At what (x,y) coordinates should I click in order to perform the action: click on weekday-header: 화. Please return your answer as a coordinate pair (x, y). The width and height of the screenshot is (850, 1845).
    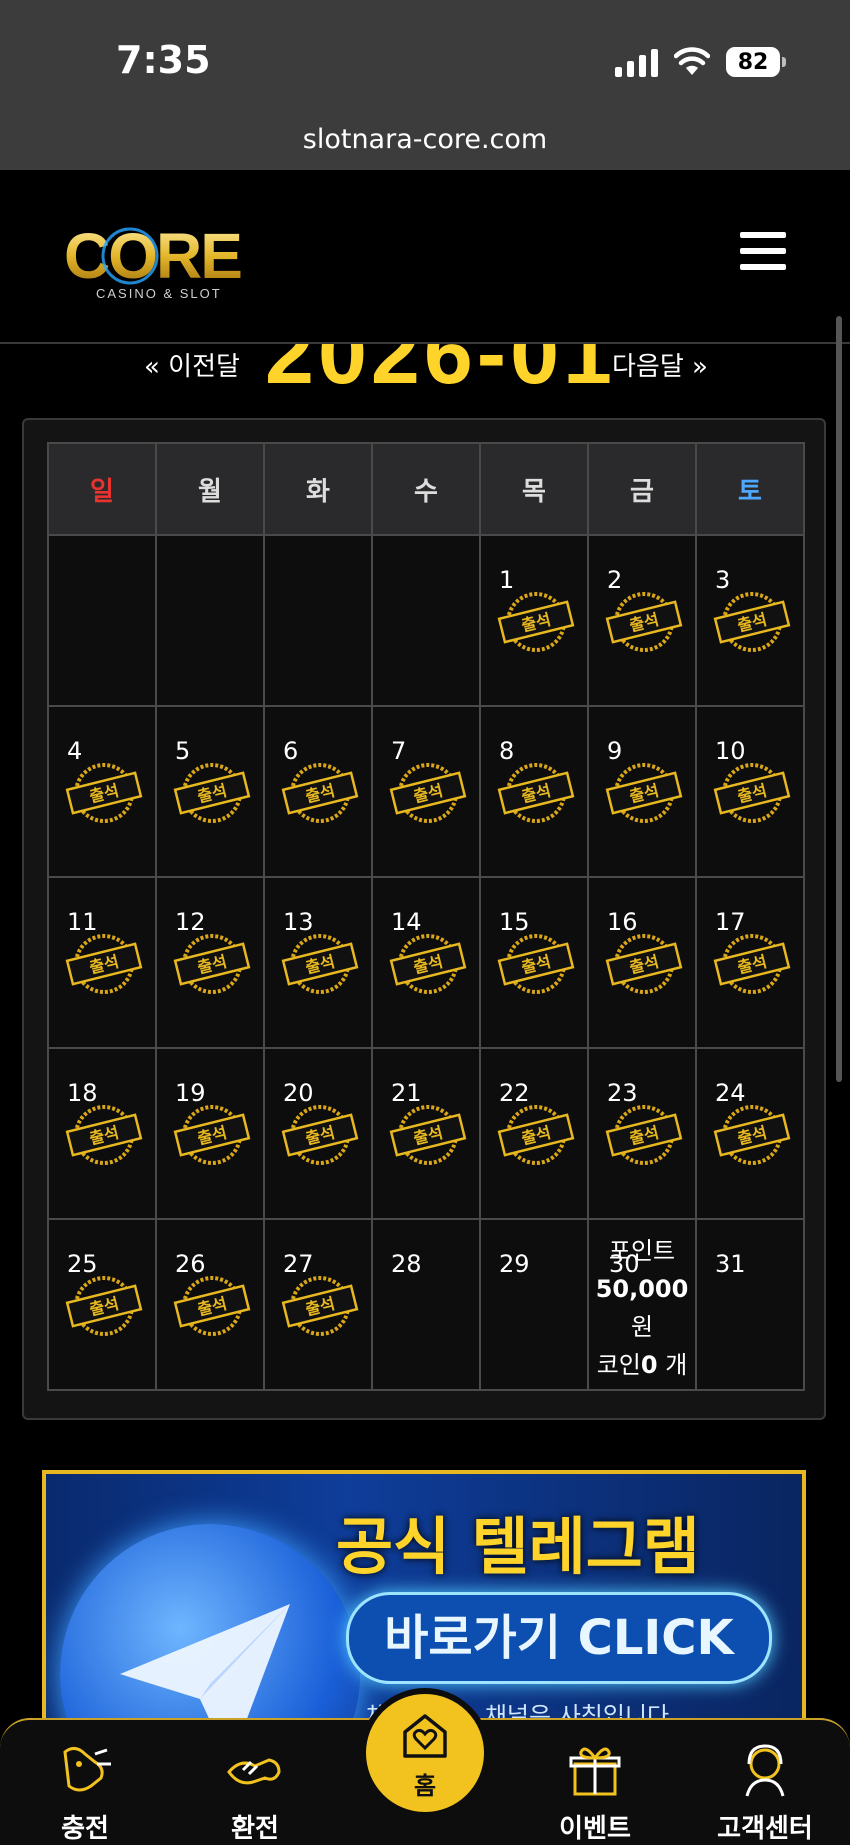
    Looking at the image, I should click on (318, 489).